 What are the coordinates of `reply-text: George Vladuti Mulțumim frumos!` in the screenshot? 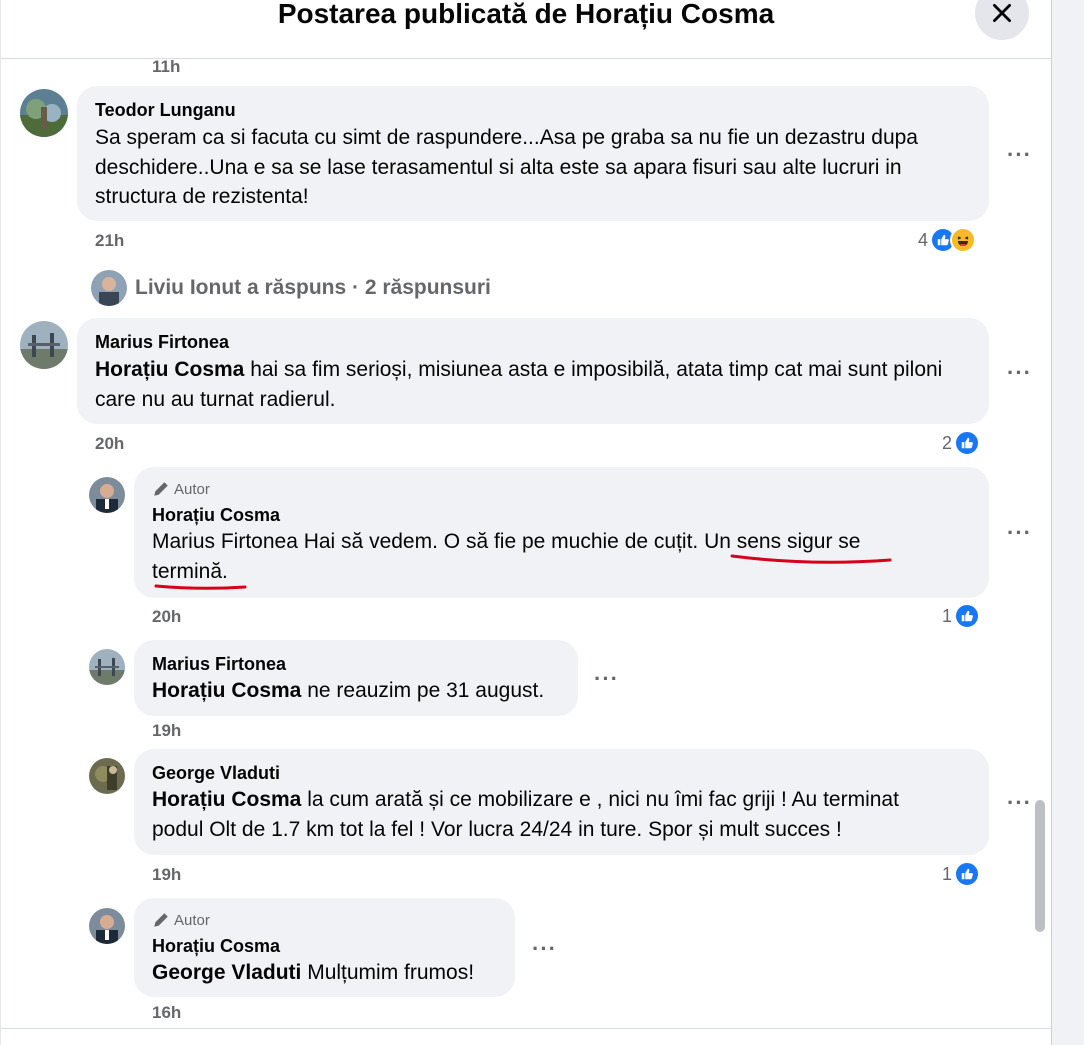 It's located at (332, 973).